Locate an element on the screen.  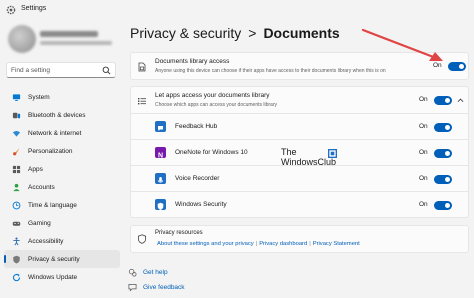
documents-access-toggle is located at coordinates (457, 66).